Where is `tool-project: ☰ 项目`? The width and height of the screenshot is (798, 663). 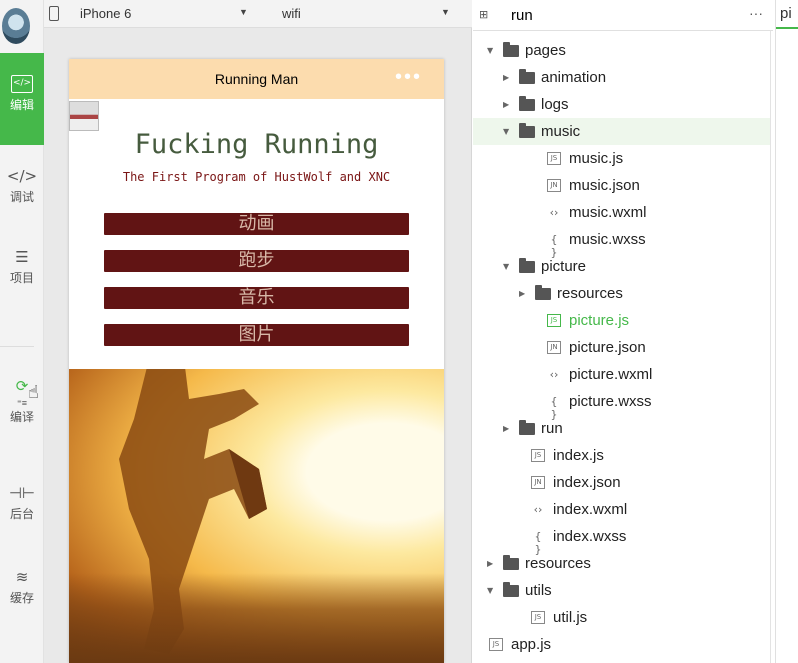
tool-project: ☰ 项目 is located at coordinates (22, 267).